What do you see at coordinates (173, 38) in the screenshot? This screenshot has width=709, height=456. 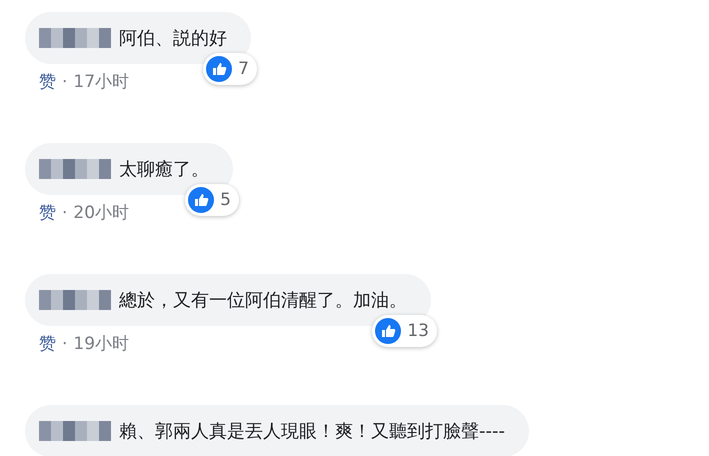 I see `comment-text: 阿伯、説的好` at bounding box center [173, 38].